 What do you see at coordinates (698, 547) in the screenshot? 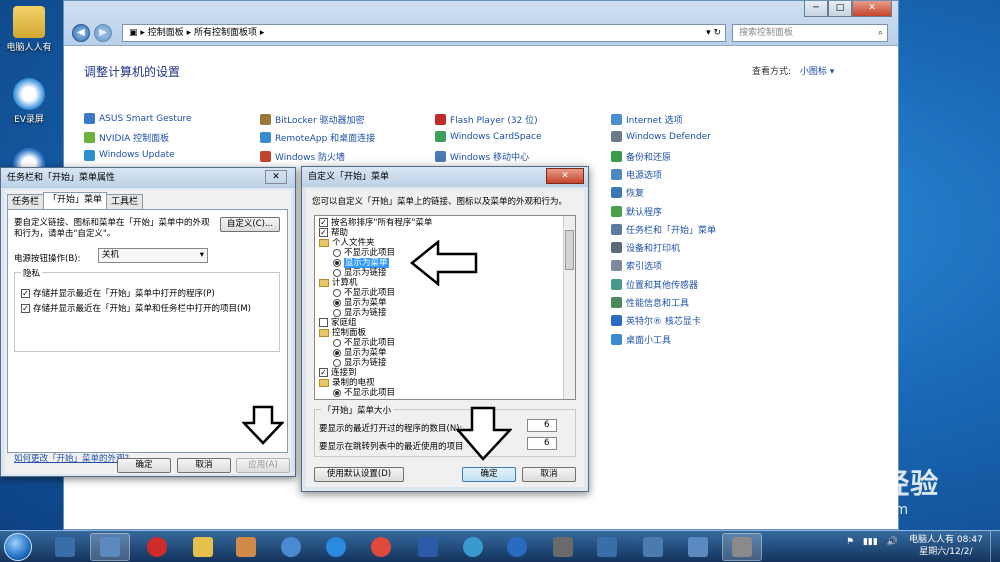
I see `taskbar-explorer-app` at bounding box center [698, 547].